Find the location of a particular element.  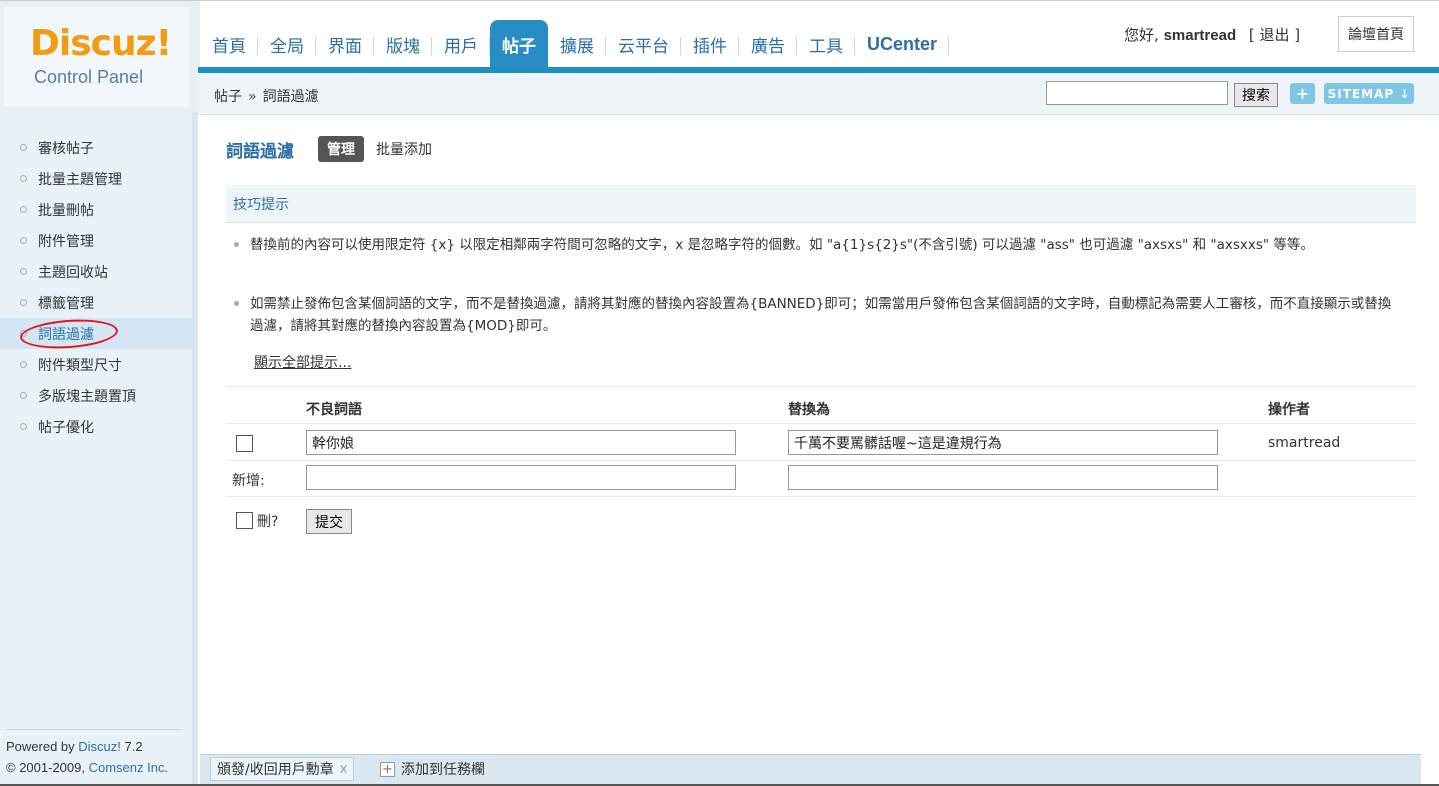

sidebar-item-label: 附件管理 is located at coordinates (66, 241).